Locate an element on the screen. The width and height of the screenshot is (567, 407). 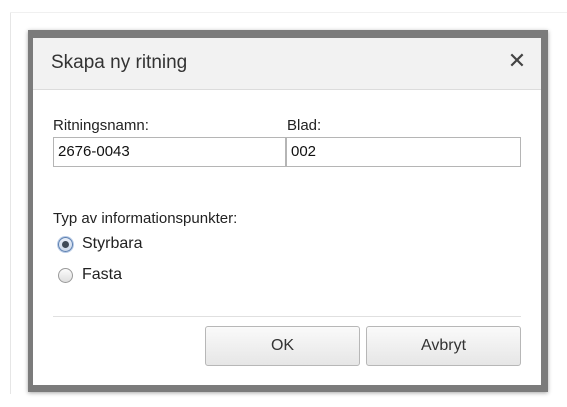
drawing-name-label: Ritningsnamn: is located at coordinates (101, 125).